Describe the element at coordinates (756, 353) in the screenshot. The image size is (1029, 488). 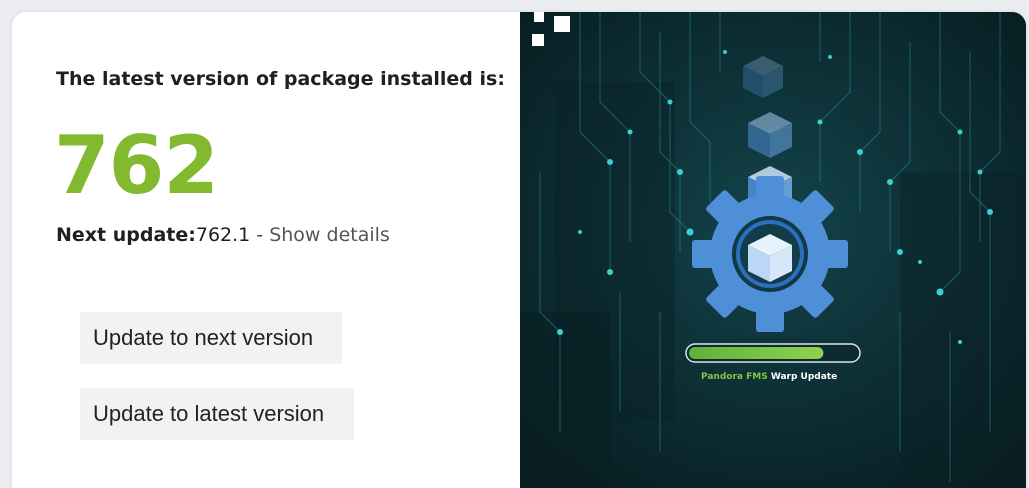
I see `update-progress-fill` at that location.